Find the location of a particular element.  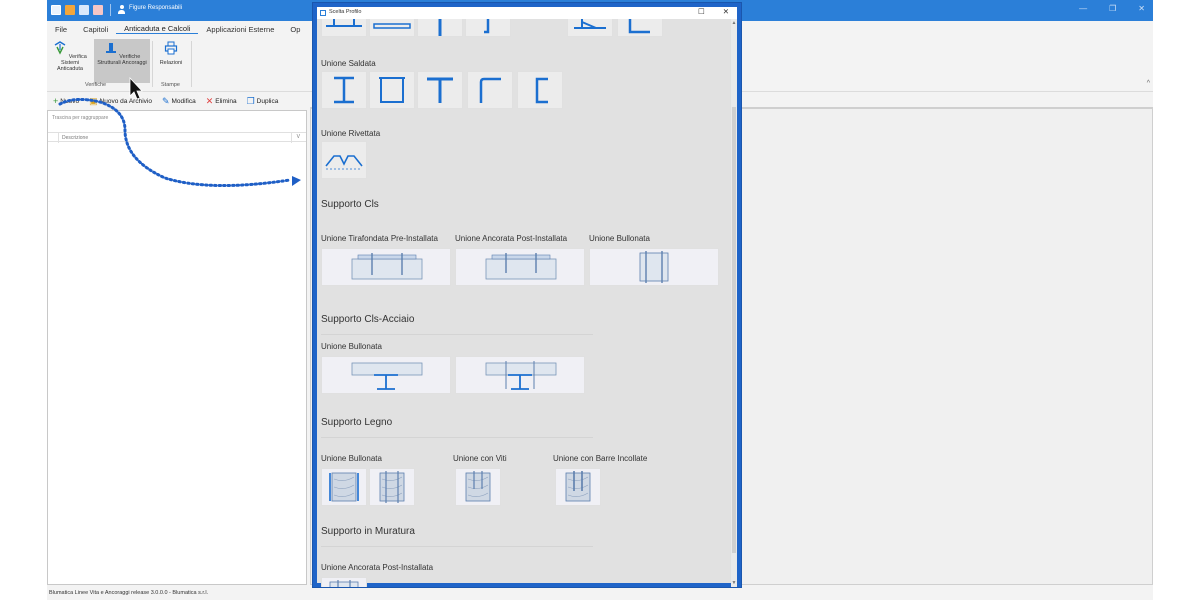

nuovo-label: Nuovo is located at coordinates (70, 101).